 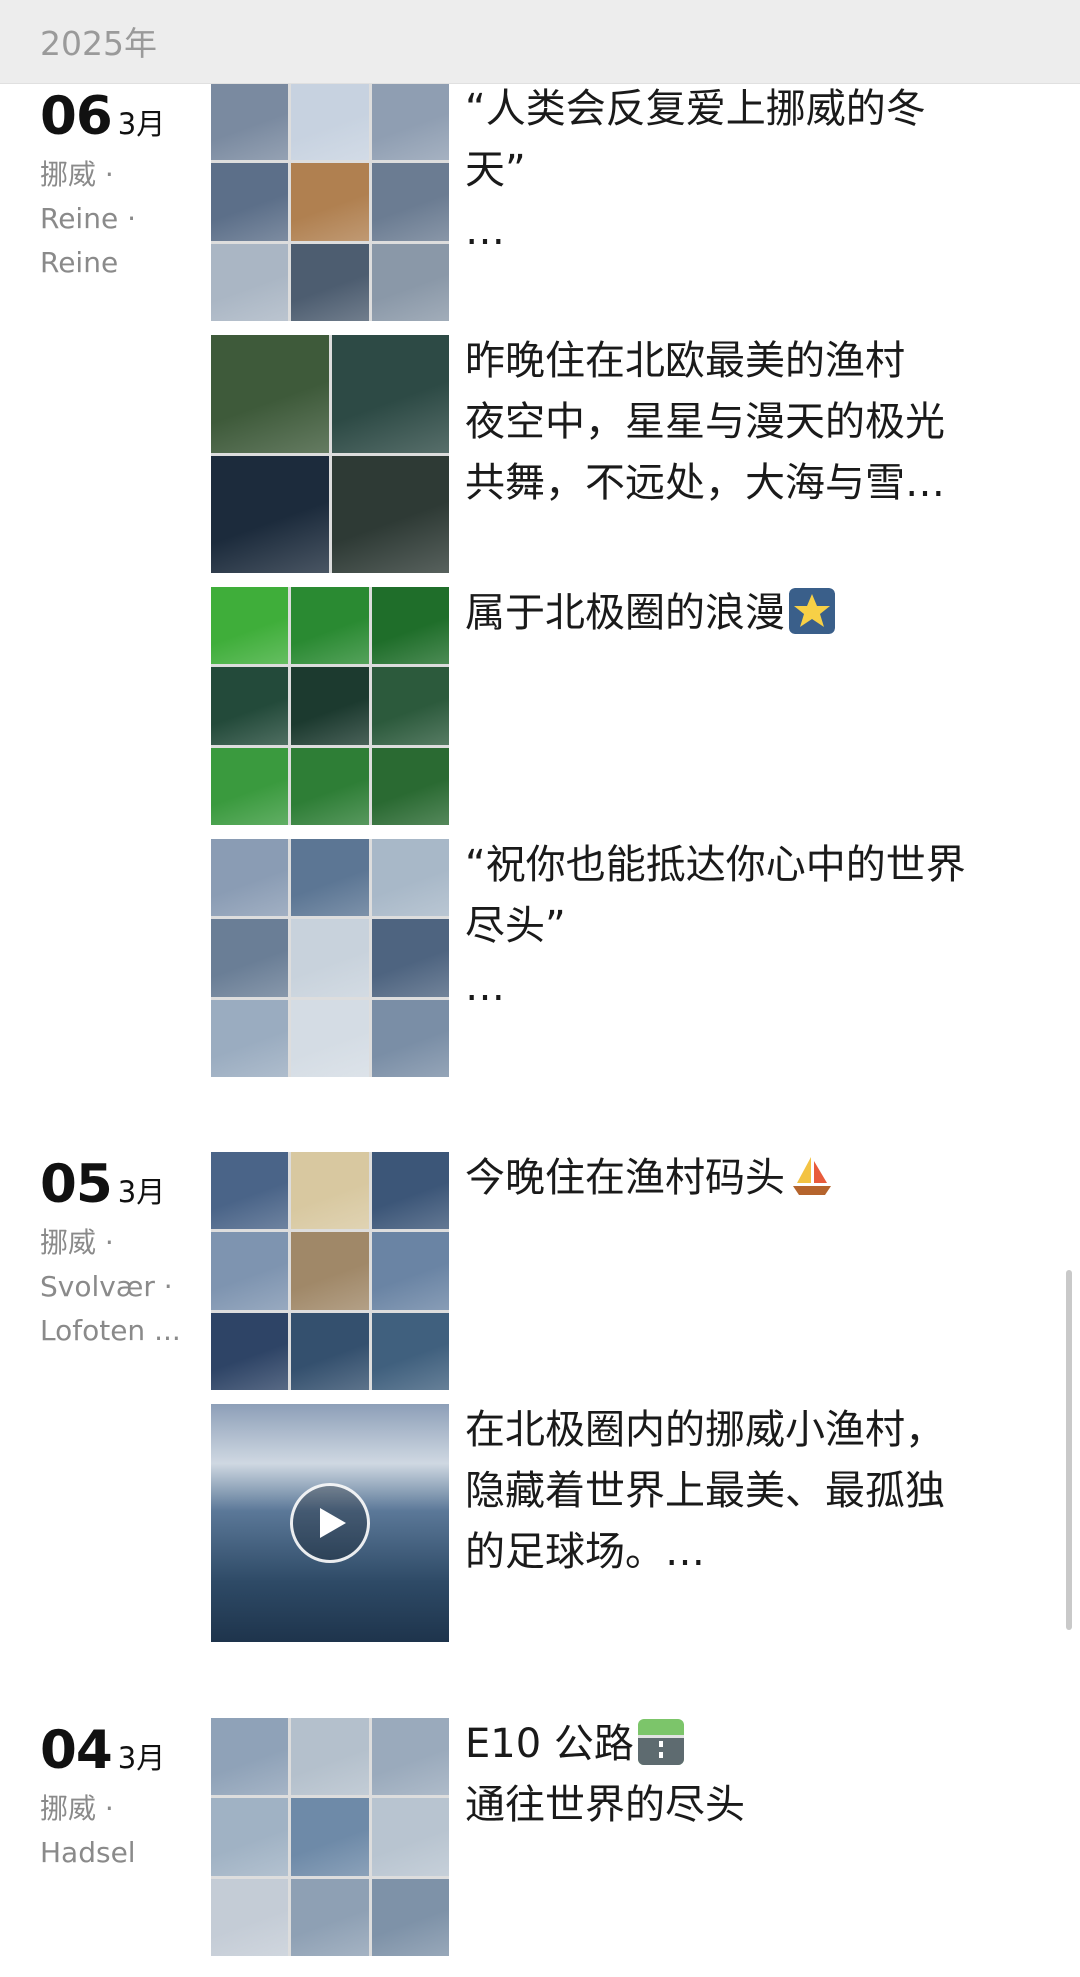 What do you see at coordinates (1069, 1450) in the screenshot?
I see `scrollbar` at bounding box center [1069, 1450].